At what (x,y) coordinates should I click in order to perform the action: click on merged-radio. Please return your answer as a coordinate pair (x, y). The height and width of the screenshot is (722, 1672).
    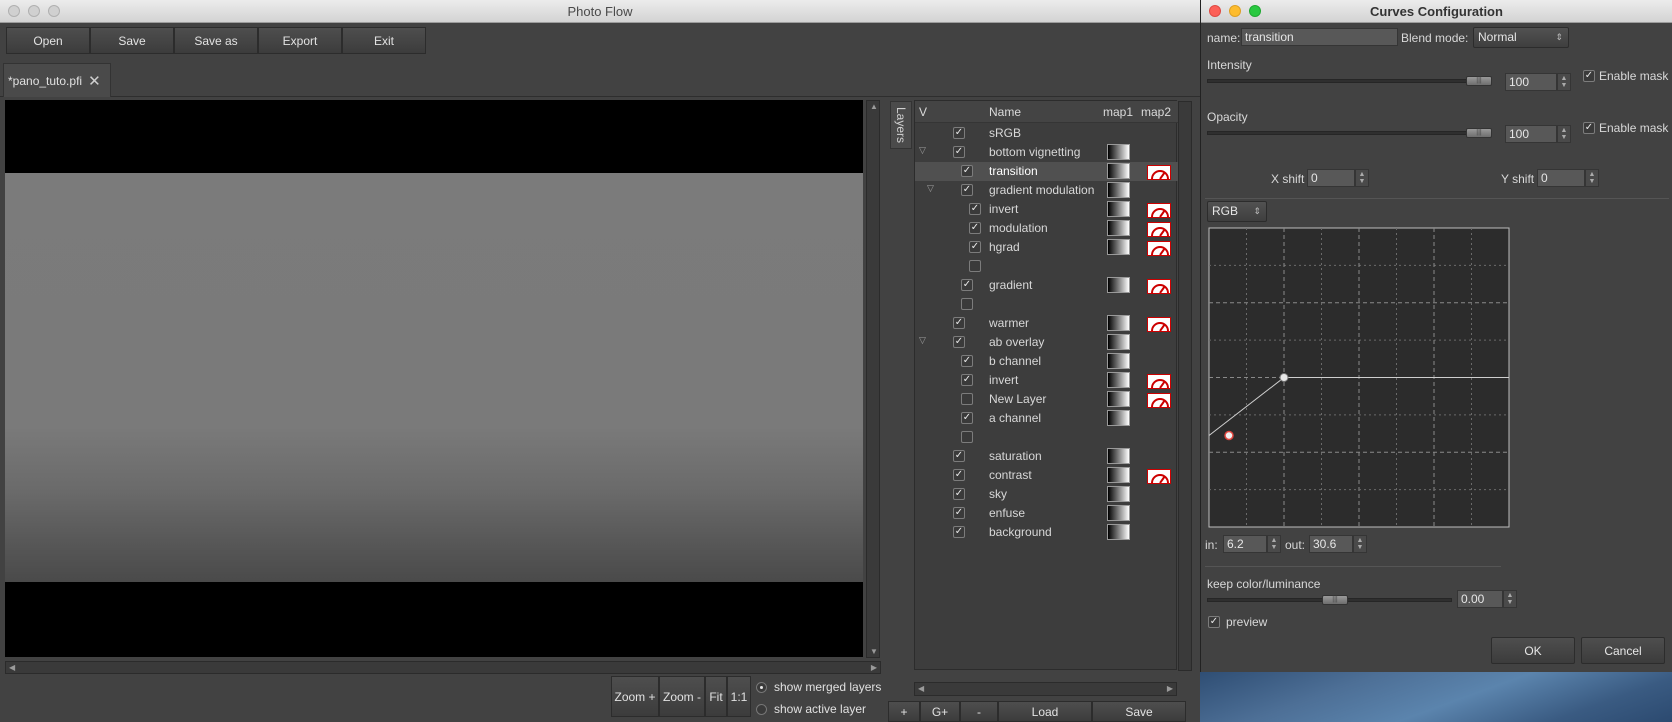
    Looking at the image, I should click on (761, 687).